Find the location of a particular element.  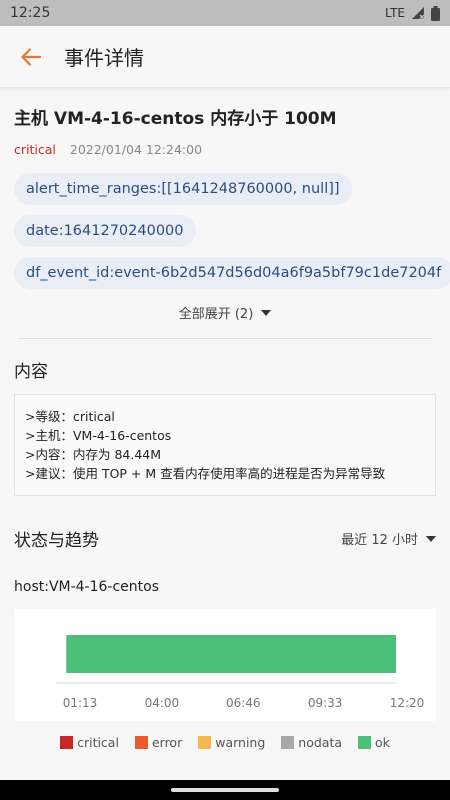

event-meta: critical 2022/01/04 12:24:00 is located at coordinates (225, 149).